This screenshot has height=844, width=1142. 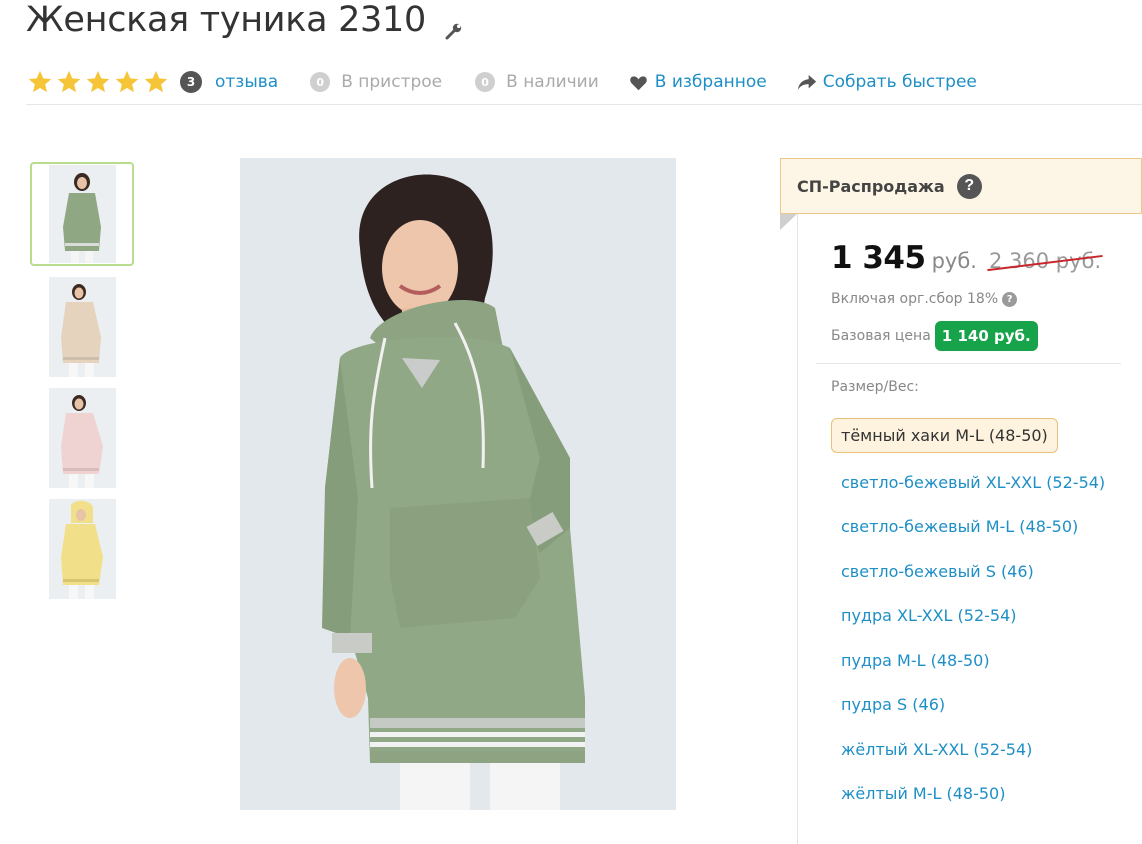 What do you see at coordinates (806, 82) in the screenshot?
I see `share-arrow-icon` at bounding box center [806, 82].